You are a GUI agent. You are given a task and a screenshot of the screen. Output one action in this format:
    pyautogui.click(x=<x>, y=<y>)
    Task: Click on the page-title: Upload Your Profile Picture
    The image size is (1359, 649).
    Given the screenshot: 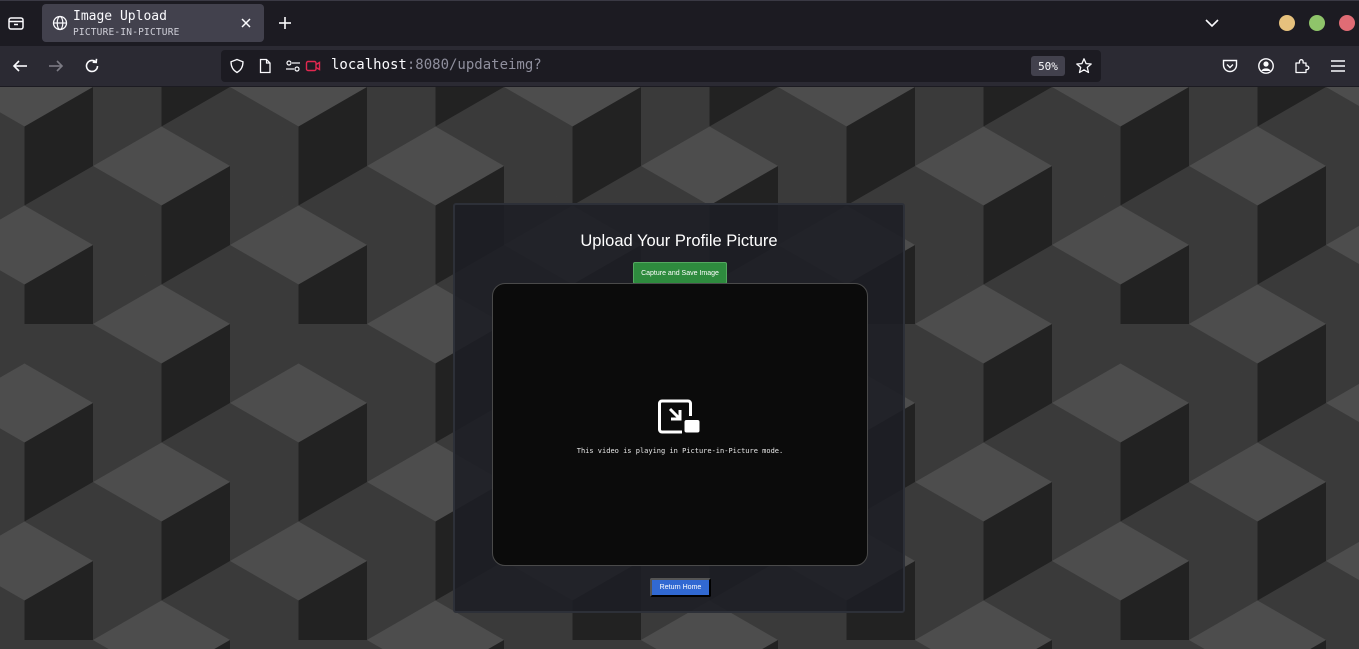 What is the action you would take?
    pyautogui.click(x=679, y=241)
    